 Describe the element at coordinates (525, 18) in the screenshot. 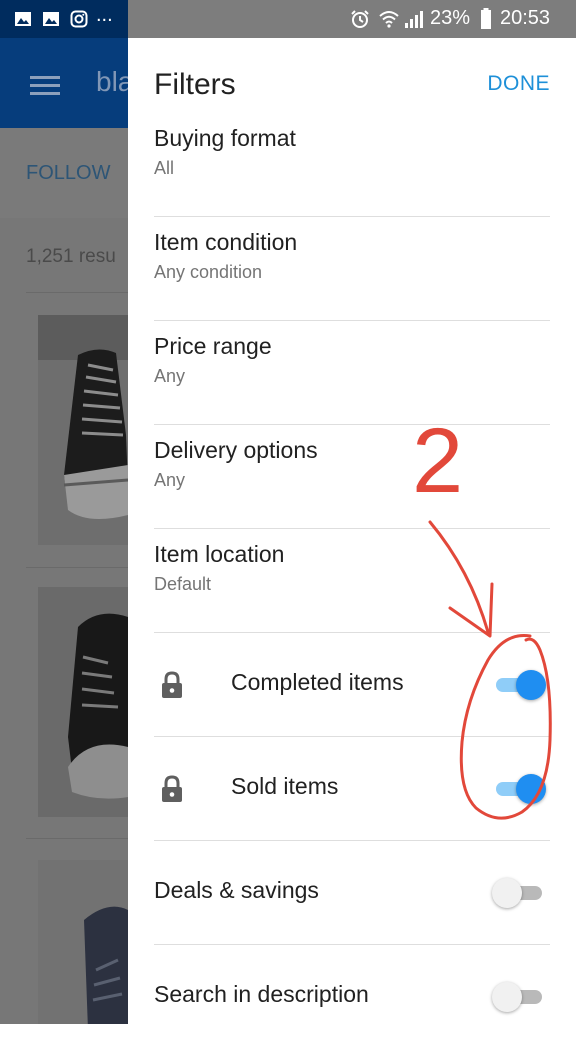

I see `clock: 20:53` at that location.